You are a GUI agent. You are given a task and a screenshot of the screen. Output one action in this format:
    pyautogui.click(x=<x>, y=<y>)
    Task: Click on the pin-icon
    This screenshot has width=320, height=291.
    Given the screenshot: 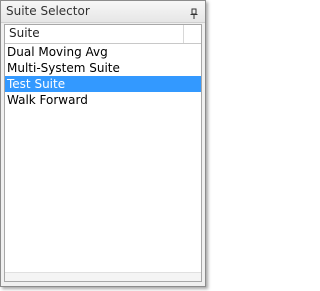 What is the action you would take?
    pyautogui.click(x=194, y=12)
    